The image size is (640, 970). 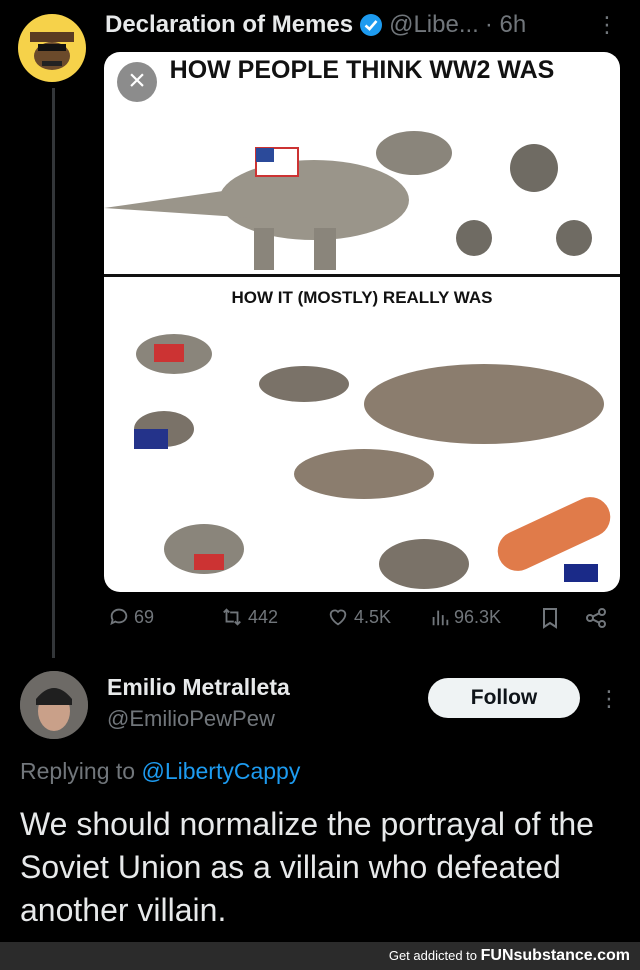 What do you see at coordinates (348, 200) in the screenshot?
I see `big-dinosaur-illustration` at bounding box center [348, 200].